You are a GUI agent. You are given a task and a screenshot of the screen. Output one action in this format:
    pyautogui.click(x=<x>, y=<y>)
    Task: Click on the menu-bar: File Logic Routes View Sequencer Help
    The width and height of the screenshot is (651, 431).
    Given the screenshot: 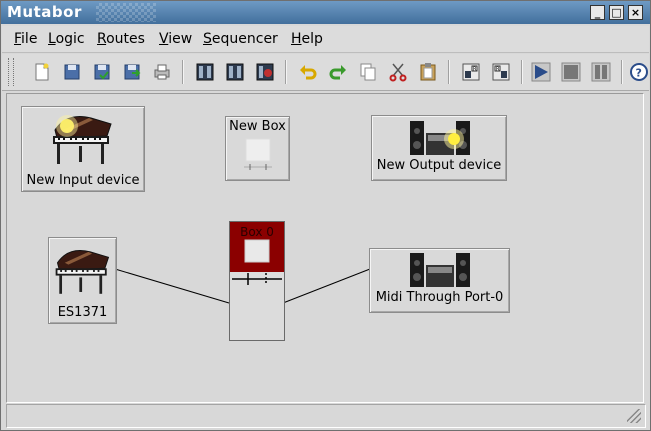 What is the action you would take?
    pyautogui.click(x=325, y=39)
    